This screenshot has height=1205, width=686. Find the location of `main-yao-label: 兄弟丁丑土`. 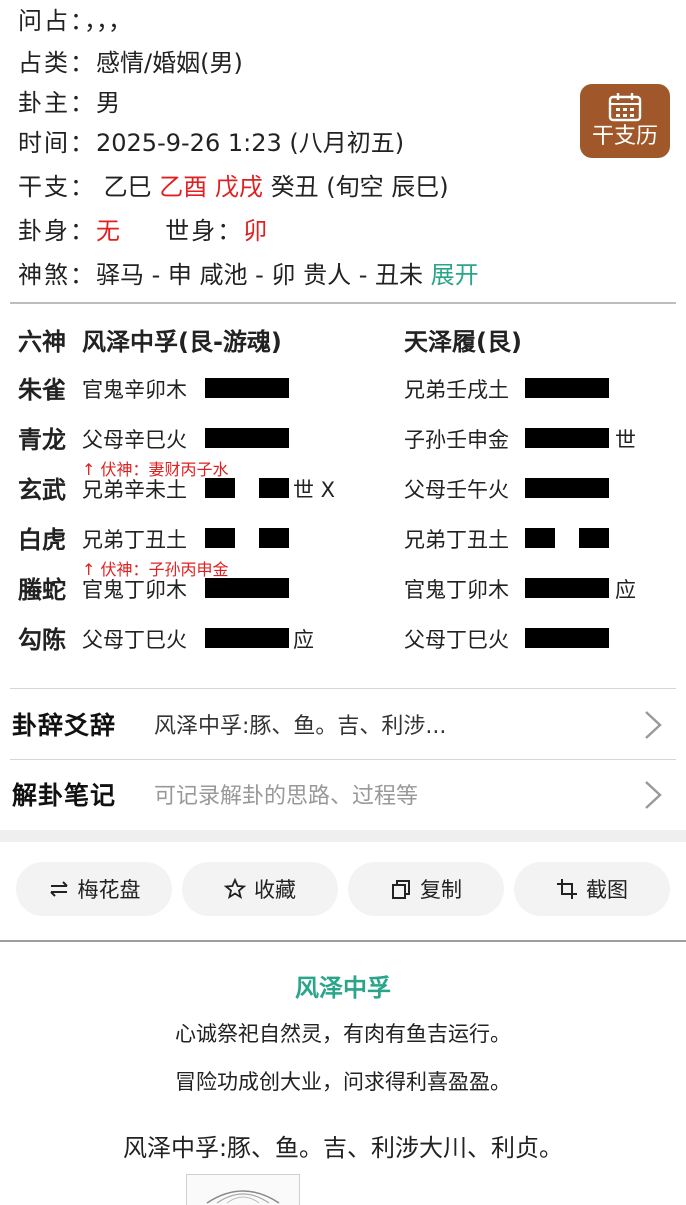

main-yao-label: 兄弟丁丑土 is located at coordinates (134, 540).